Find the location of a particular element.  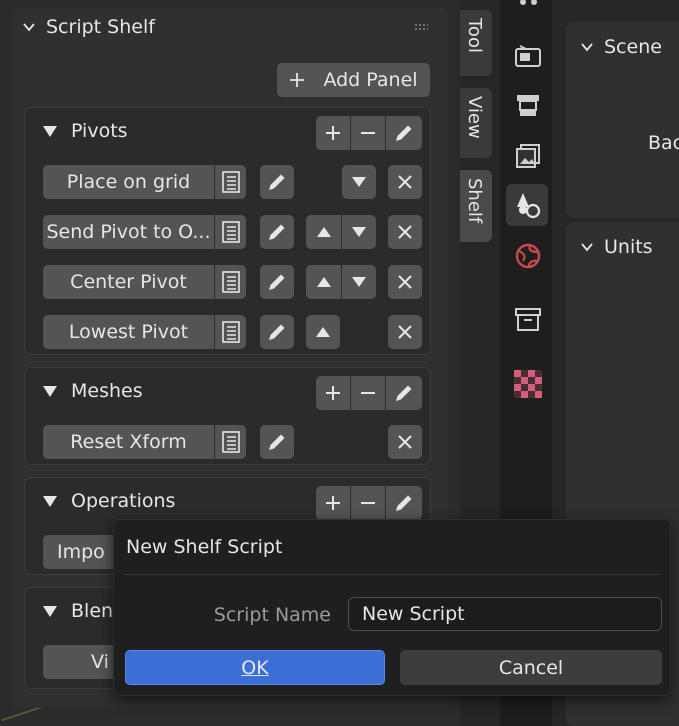

ok-button: OK is located at coordinates (255, 667).